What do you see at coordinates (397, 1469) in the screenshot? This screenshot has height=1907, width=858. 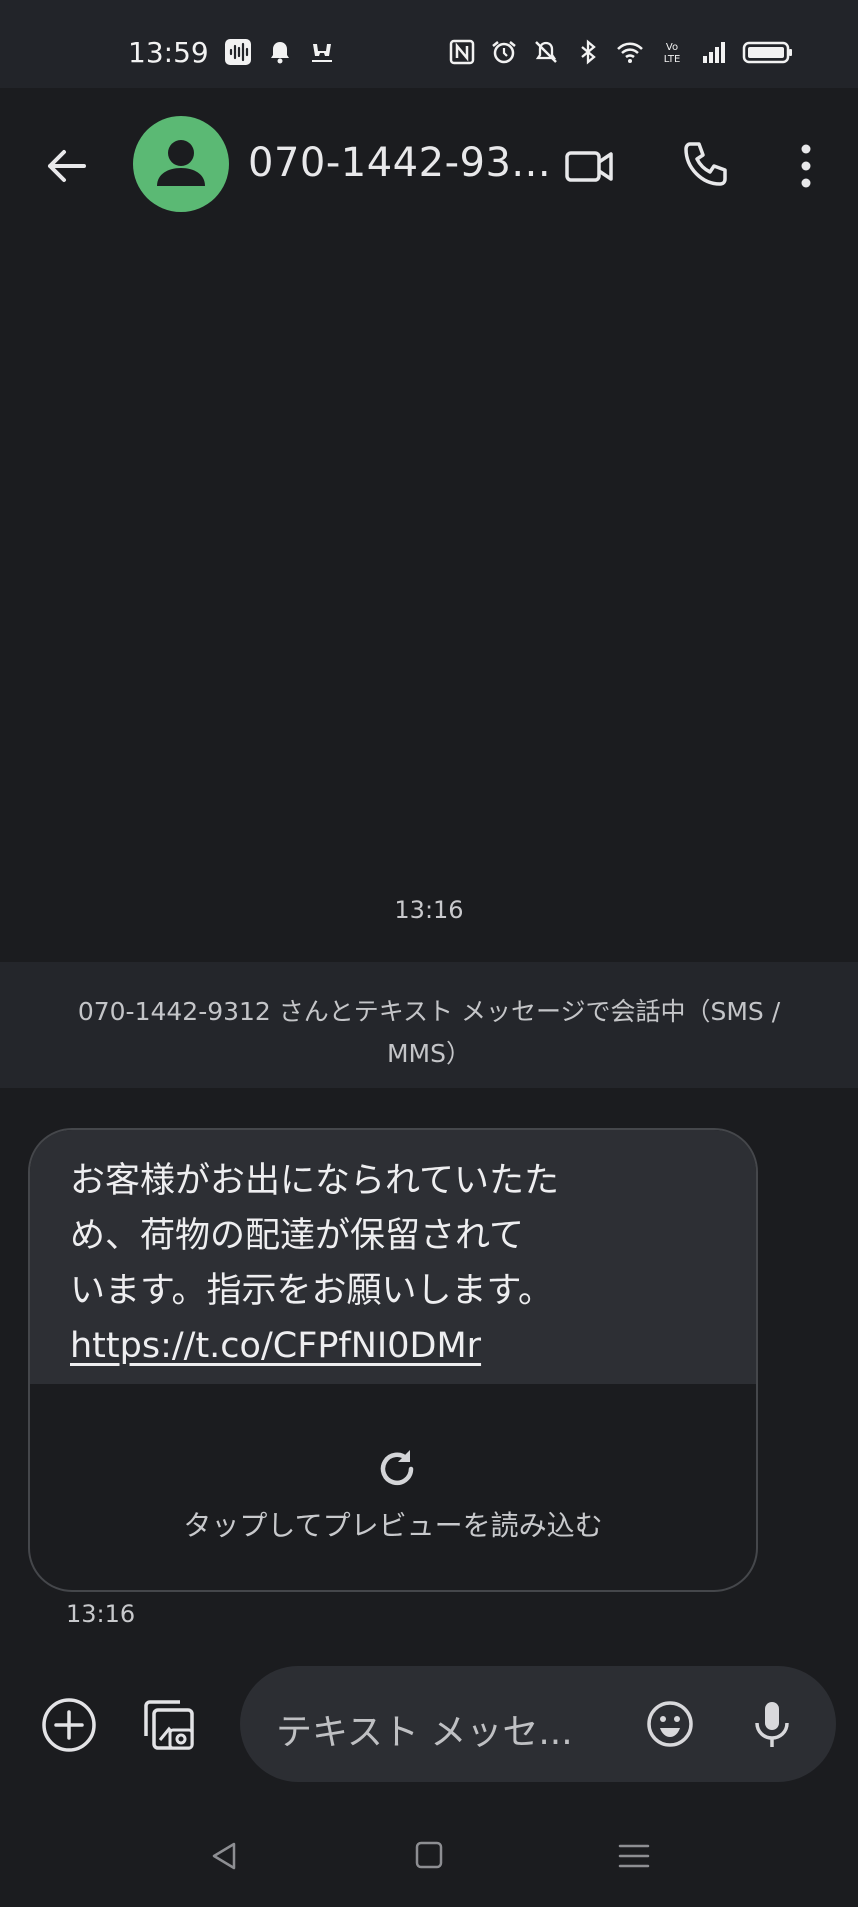 I see `refresh-icon` at bounding box center [397, 1469].